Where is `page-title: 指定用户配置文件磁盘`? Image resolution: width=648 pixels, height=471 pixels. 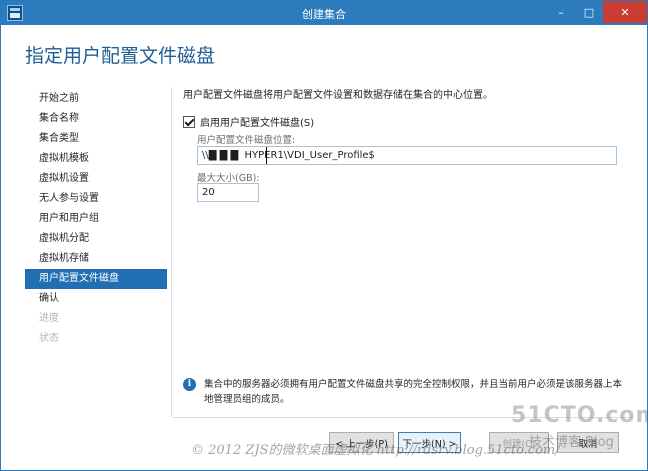
page-title: 指定用户配置文件磁盘 is located at coordinates (120, 56).